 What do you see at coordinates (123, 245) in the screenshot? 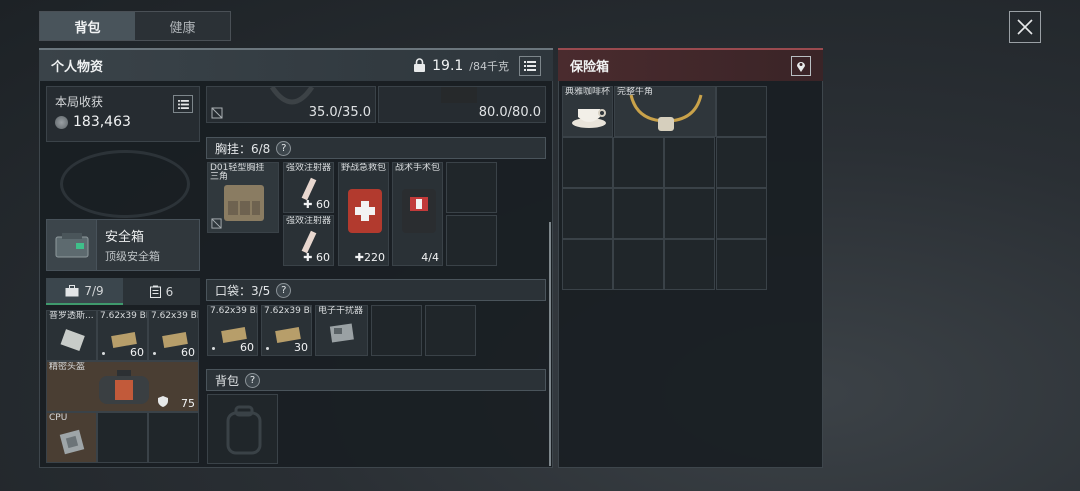
I see `safebox-card: 安全箱 顶级安全箱` at bounding box center [123, 245].